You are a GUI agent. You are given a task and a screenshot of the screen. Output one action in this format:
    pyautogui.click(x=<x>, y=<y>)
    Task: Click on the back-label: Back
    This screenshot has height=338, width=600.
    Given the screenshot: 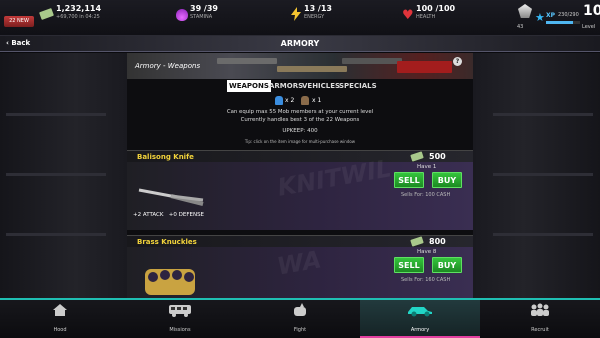 What is the action you would take?
    pyautogui.click(x=21, y=43)
    